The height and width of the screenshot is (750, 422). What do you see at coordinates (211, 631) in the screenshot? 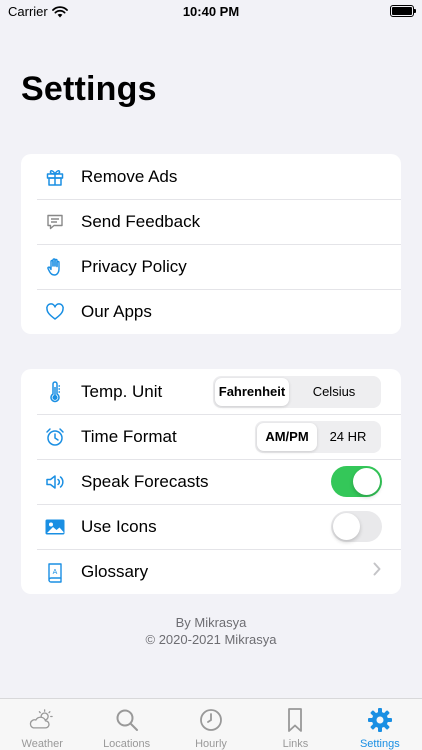
I see `footer: By Mikrasya © 2020-2021 Mikrasya` at bounding box center [211, 631].